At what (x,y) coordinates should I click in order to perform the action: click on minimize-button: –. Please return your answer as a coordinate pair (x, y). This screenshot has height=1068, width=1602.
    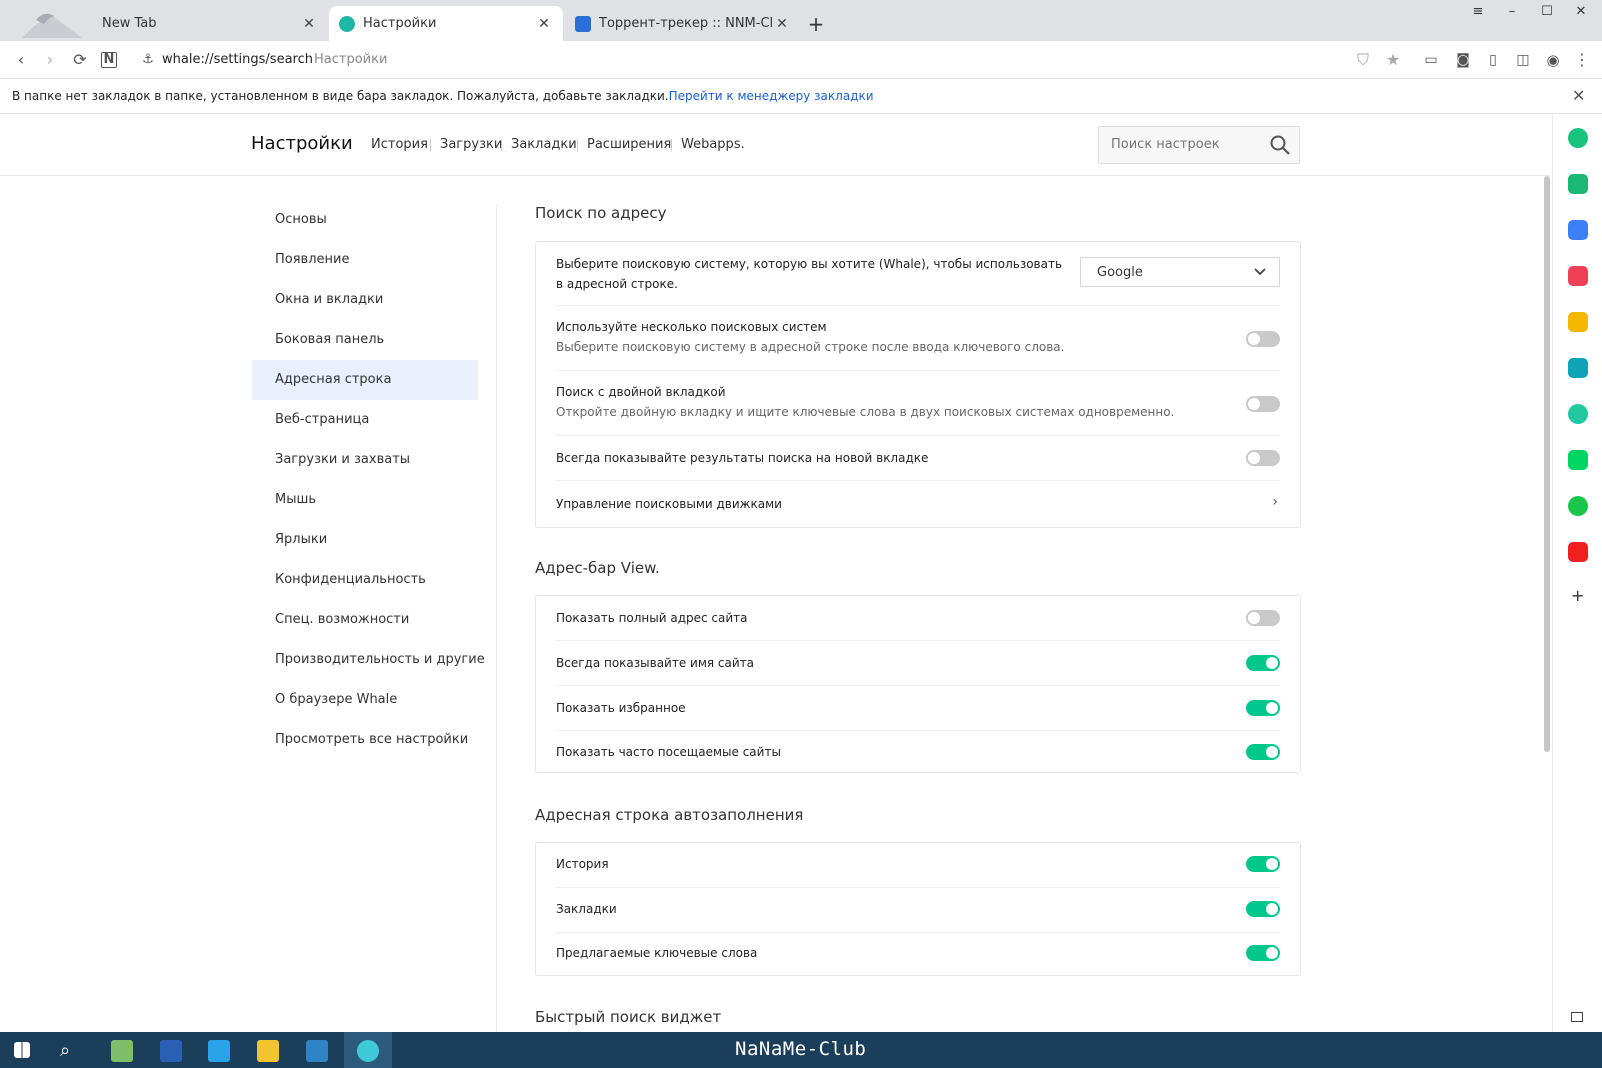
    Looking at the image, I should click on (1512, 11).